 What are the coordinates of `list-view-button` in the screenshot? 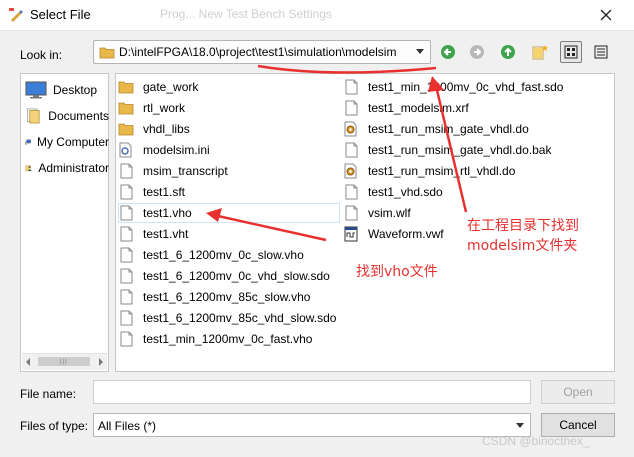 It's located at (571, 52).